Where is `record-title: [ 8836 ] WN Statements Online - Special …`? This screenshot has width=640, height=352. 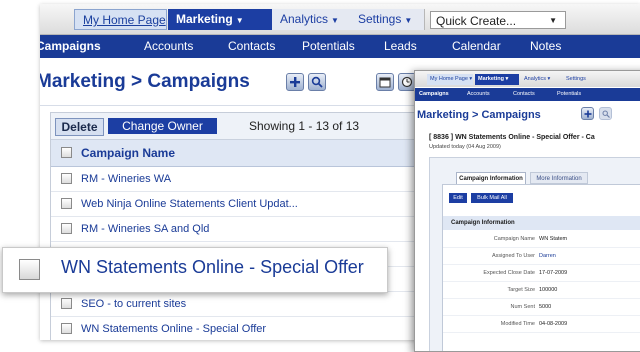 record-title: [ 8836 ] WN Statements Online - Special … is located at coordinates (512, 137).